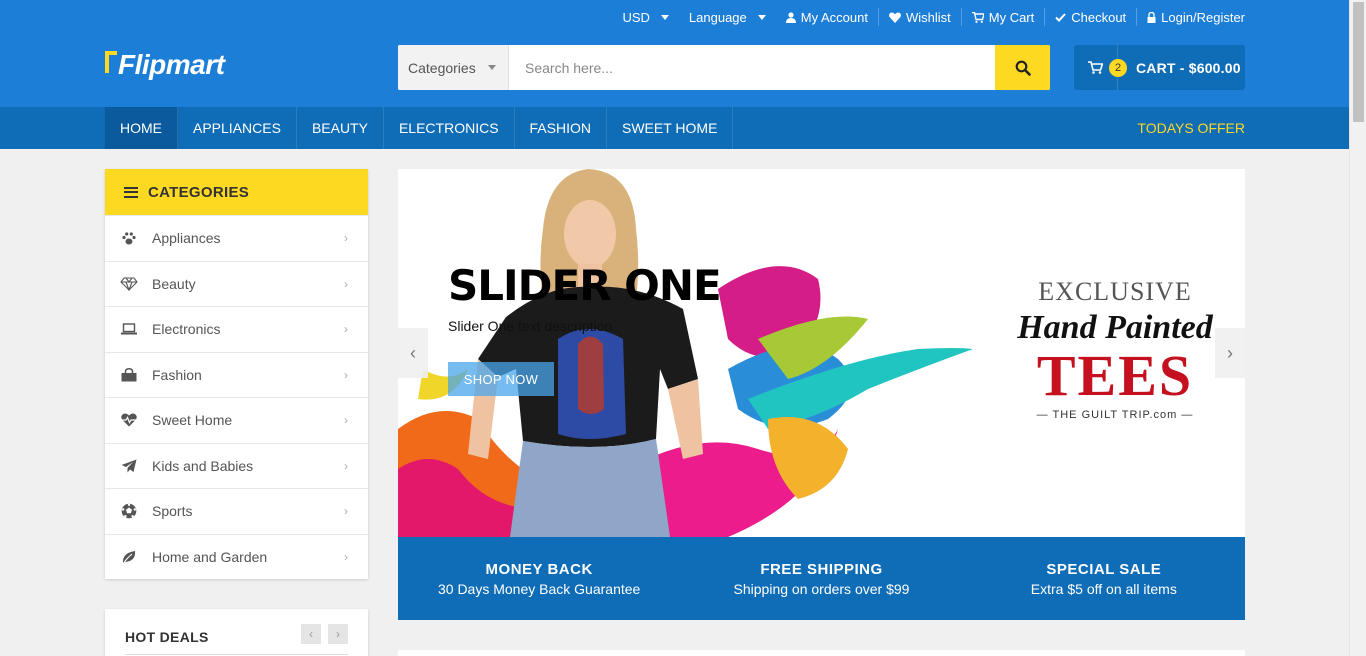 The height and width of the screenshot is (656, 1366). What do you see at coordinates (167, 637) in the screenshot?
I see `hot-deals-title: HOT DEALS` at bounding box center [167, 637].